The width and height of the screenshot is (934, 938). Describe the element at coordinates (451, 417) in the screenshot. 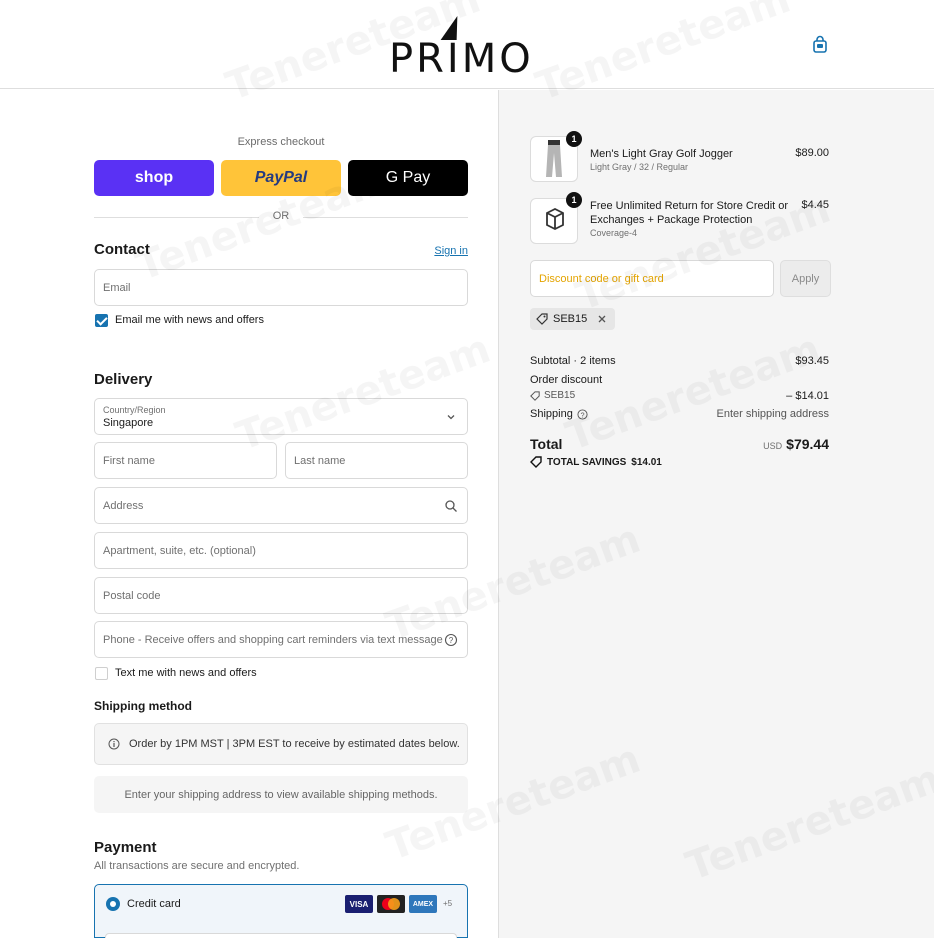

I see `chevron-down-icon` at that location.